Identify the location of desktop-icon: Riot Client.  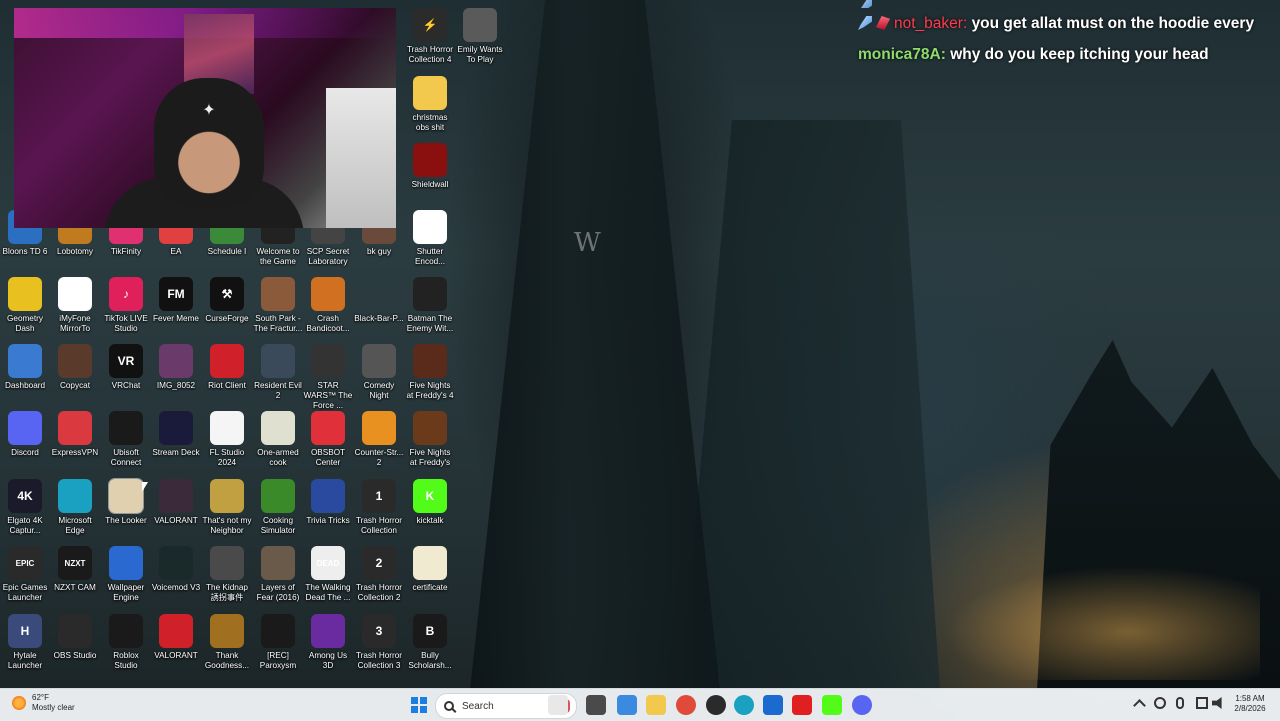
(227, 367).